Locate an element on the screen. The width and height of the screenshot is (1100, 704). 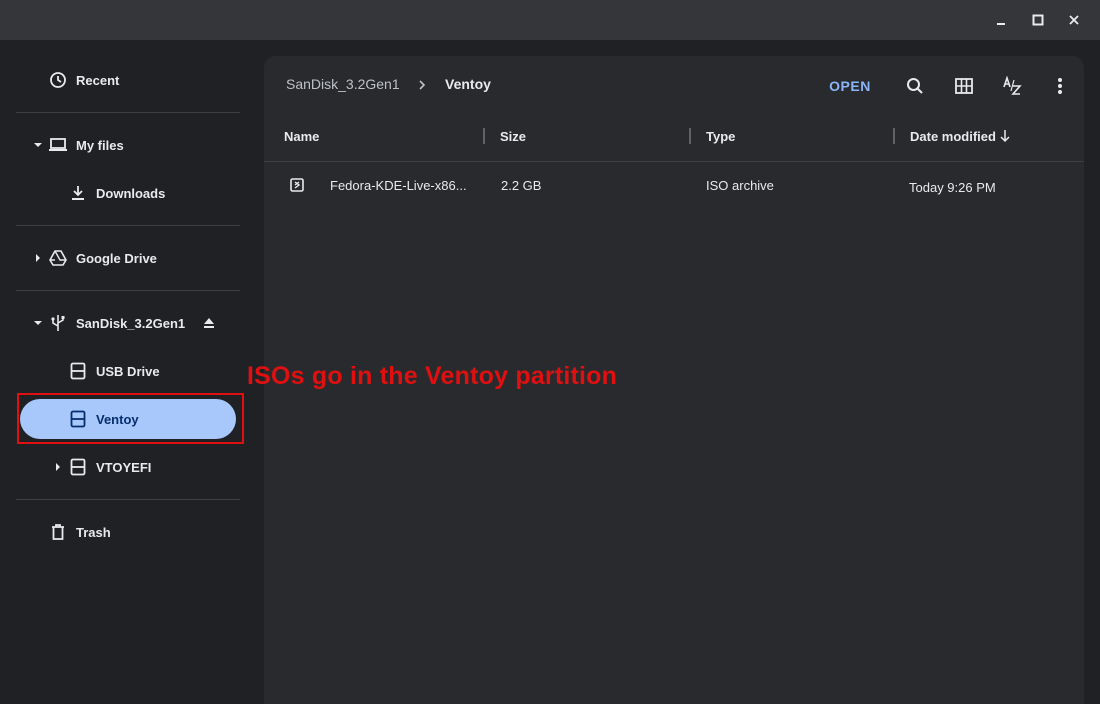
breadcrumb-current: Ventoy is located at coordinates (468, 84).